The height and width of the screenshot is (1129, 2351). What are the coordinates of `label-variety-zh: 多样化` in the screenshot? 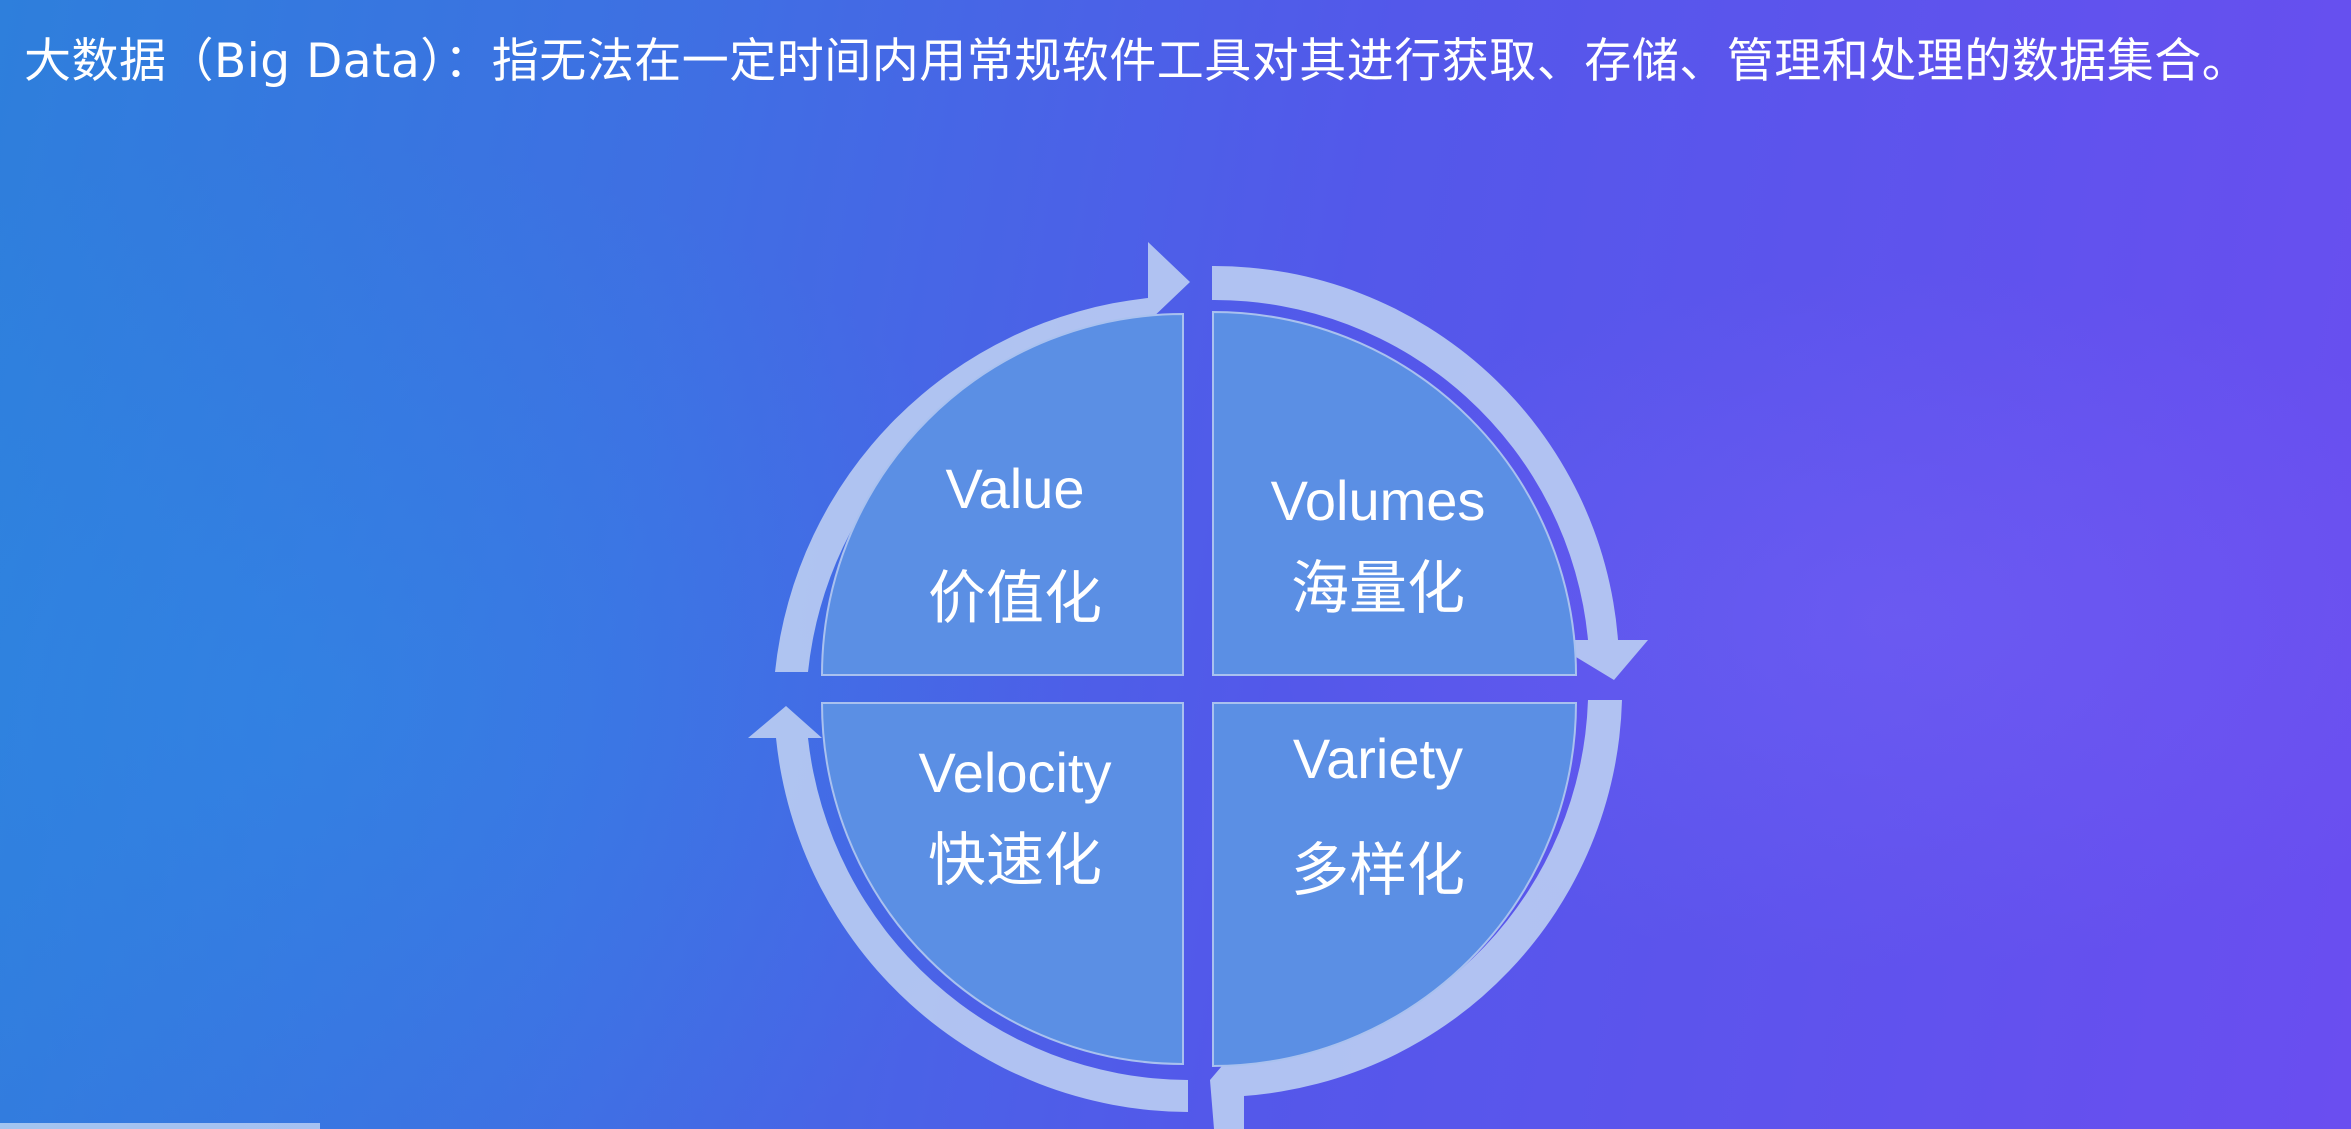 It's located at (1378, 870).